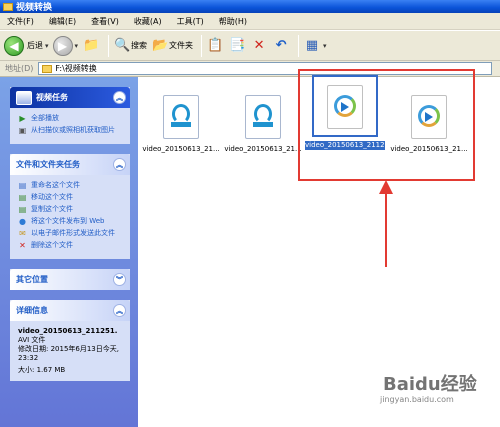  What do you see at coordinates (52, 97) in the screenshot?
I see `video-tasks-title: 视频任务` at bounding box center [52, 97].